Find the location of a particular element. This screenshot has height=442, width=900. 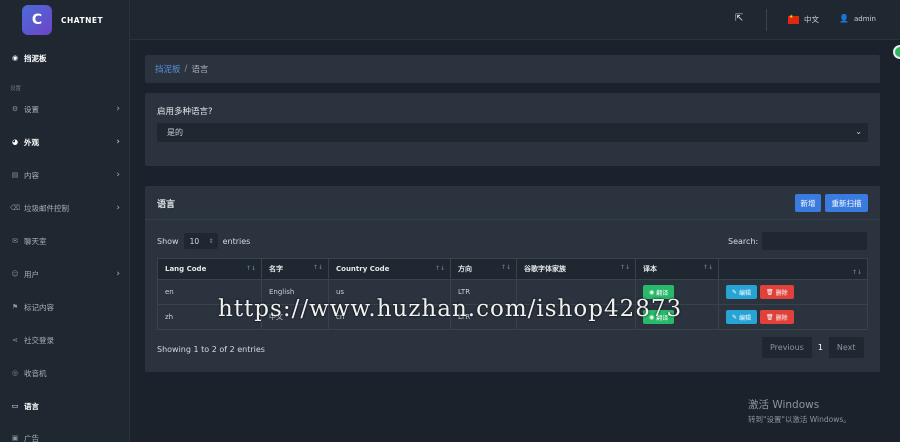

multi-language-label: 启用多种语言? is located at coordinates (185, 112).